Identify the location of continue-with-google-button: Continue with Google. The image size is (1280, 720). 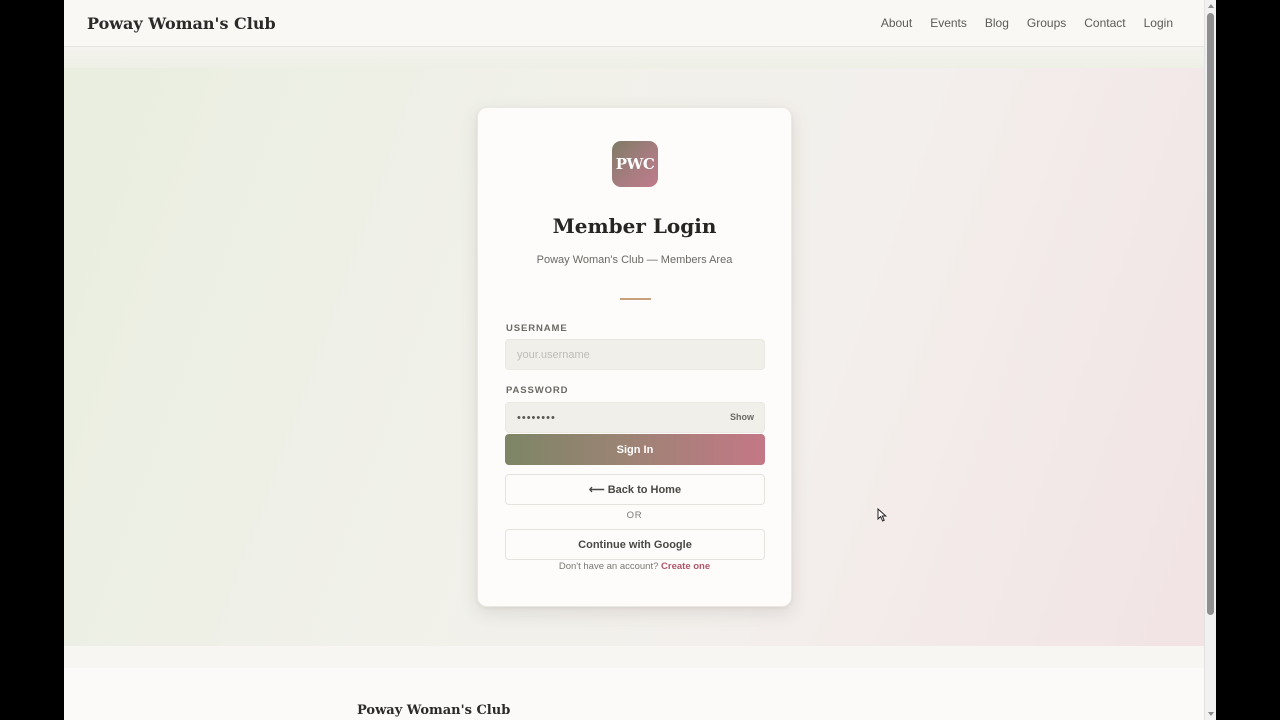
(635, 544).